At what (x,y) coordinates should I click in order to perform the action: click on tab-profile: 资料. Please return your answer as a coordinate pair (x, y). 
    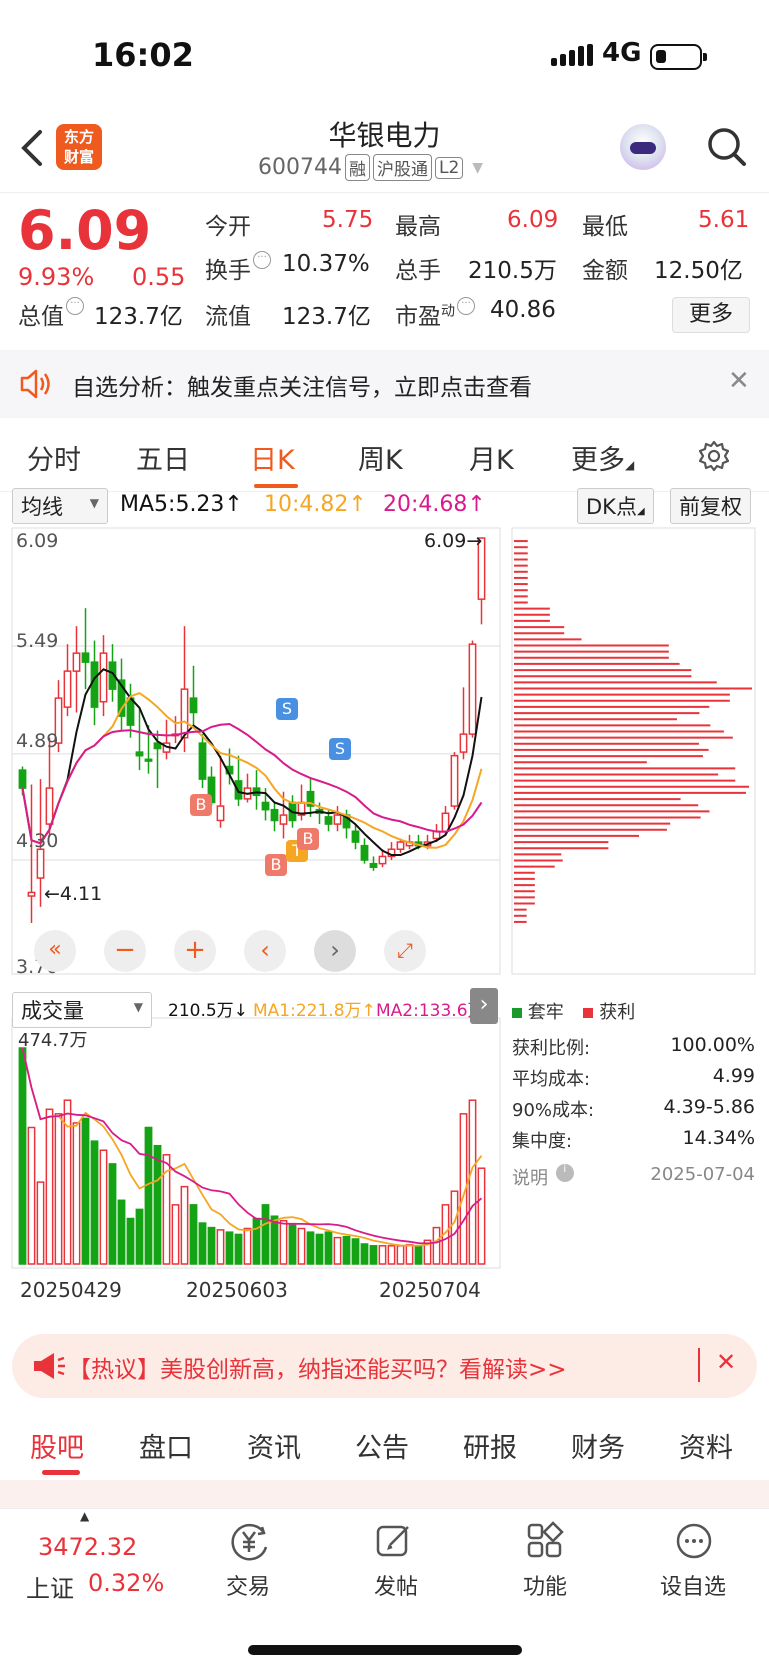
    Looking at the image, I should click on (706, 1445).